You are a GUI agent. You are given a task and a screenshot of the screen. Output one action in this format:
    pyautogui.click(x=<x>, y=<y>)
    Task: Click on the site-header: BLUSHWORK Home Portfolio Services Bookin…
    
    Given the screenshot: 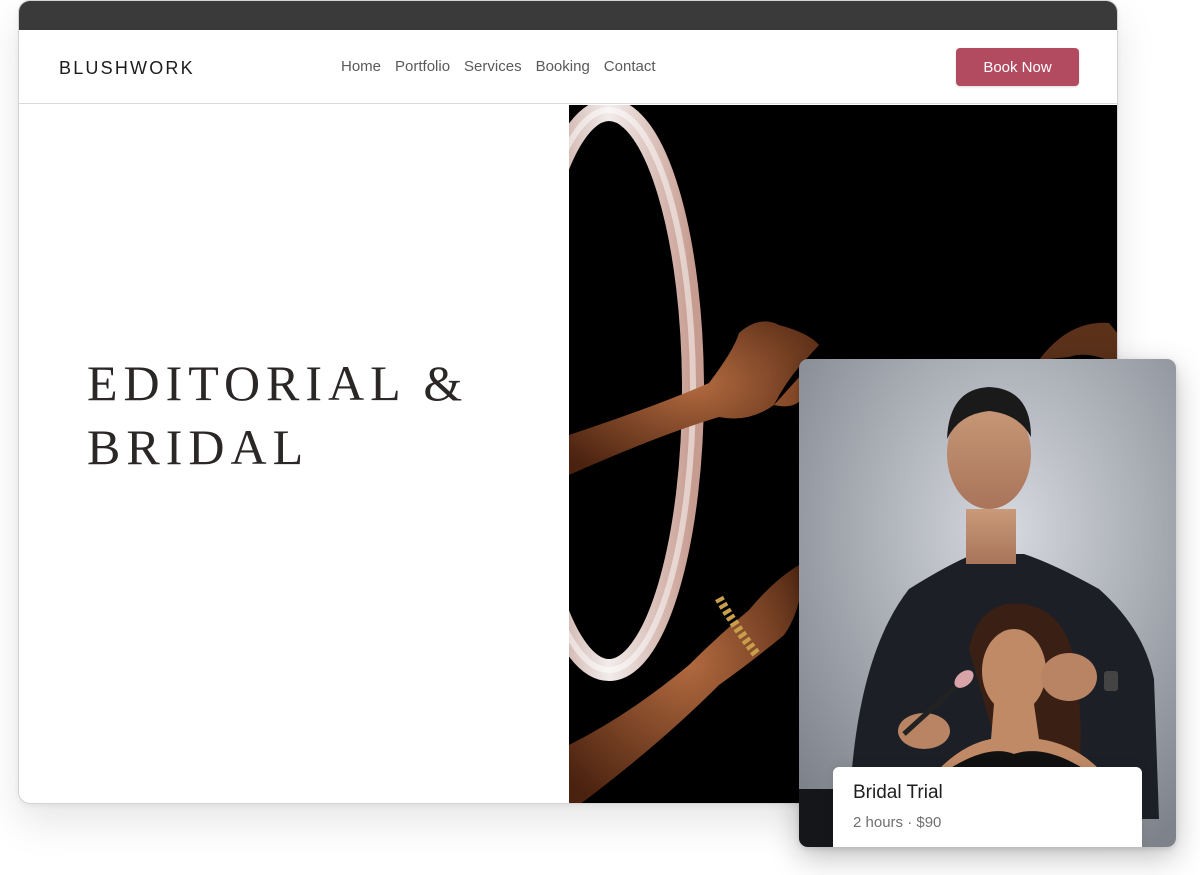 What is the action you would take?
    pyautogui.click(x=568, y=67)
    